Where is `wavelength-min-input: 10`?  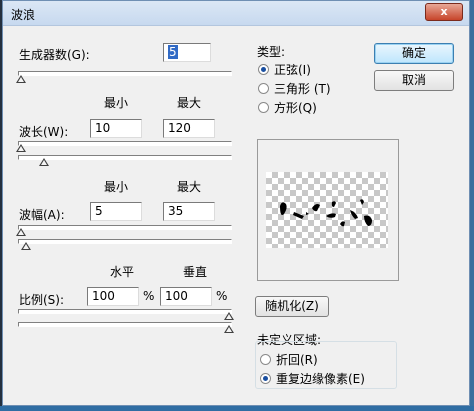
wavelength-min-input: 10 is located at coordinates (116, 128).